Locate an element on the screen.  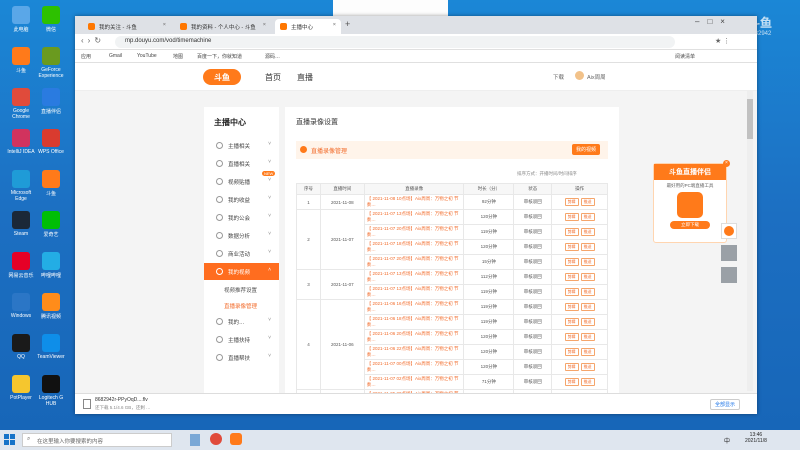
my-videos-button: 我的视频 is located at coordinates (585, 149).